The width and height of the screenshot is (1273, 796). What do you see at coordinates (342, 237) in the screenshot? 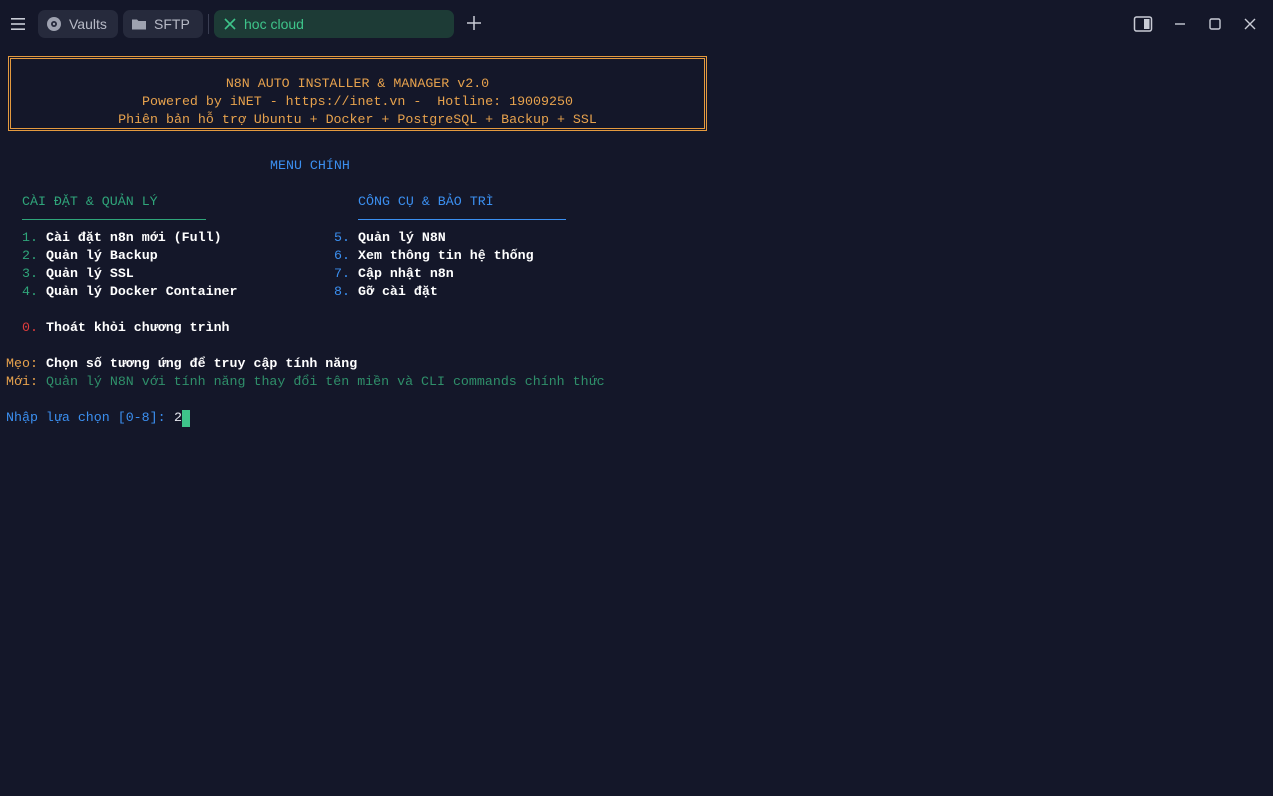
I see `menu-item-number: 5.` at bounding box center [342, 237].